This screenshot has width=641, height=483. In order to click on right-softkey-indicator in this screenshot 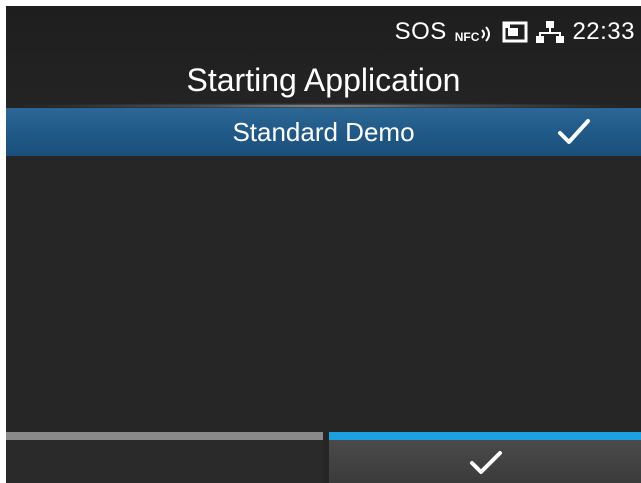, I will do `click(485, 436)`.